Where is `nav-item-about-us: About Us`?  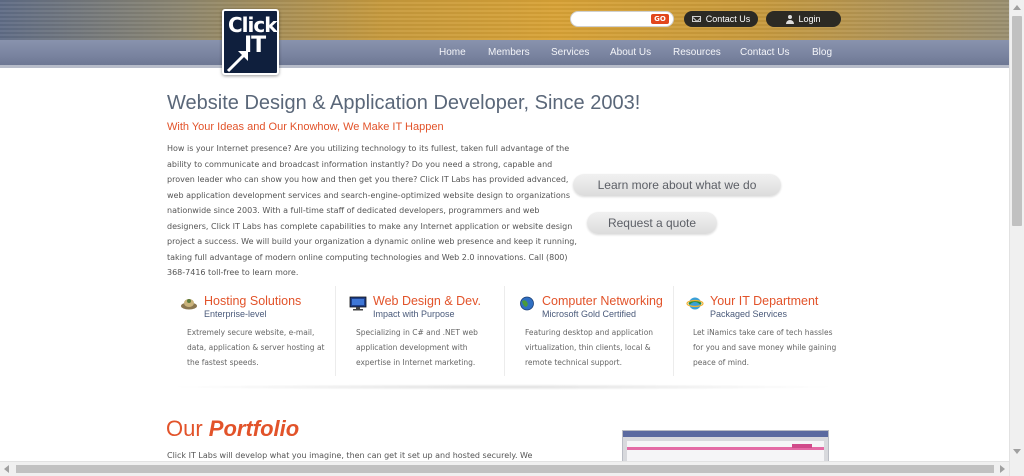 nav-item-about-us: About Us is located at coordinates (630, 52).